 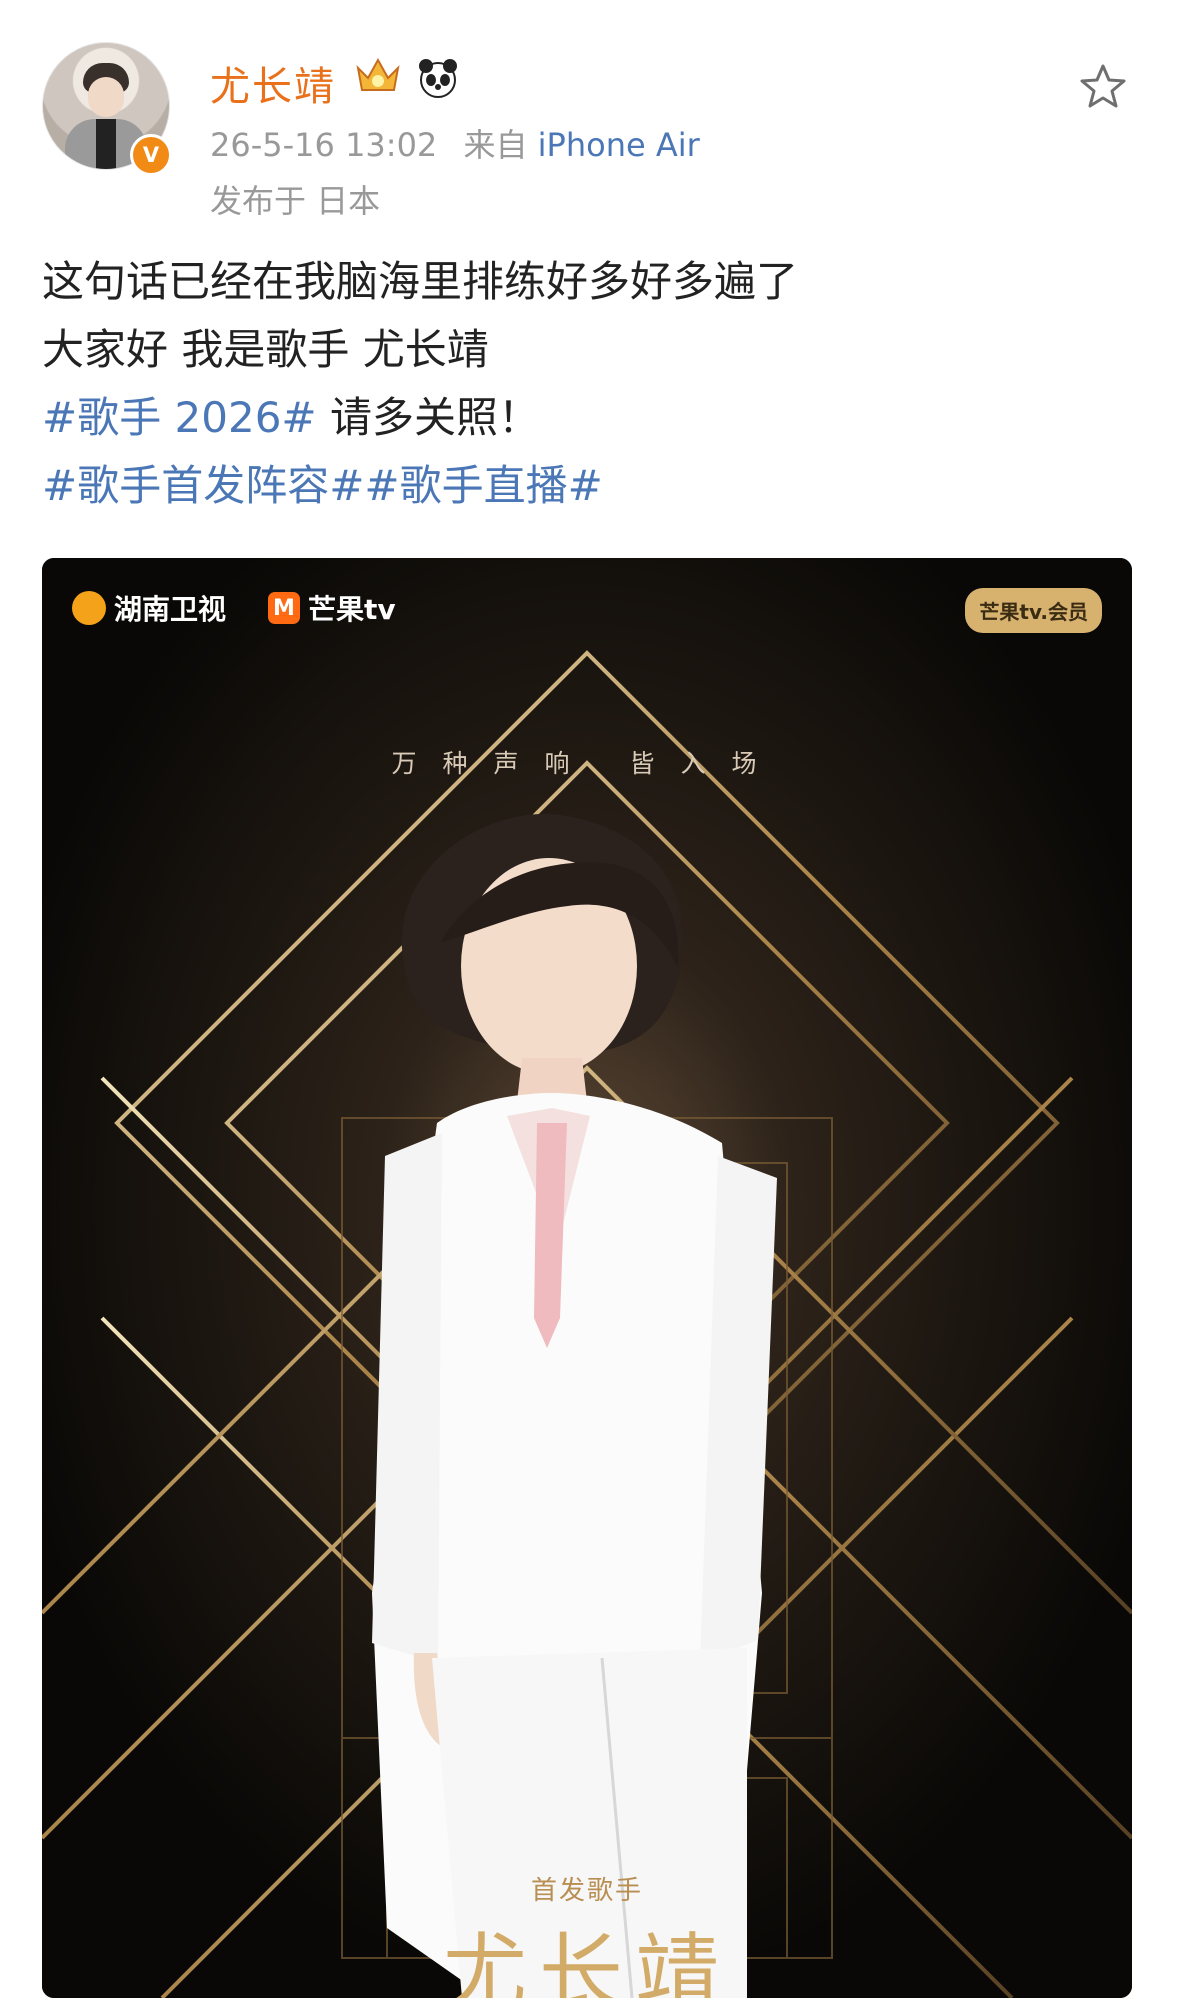 I want to click on star-icon, so click(x=1103, y=87).